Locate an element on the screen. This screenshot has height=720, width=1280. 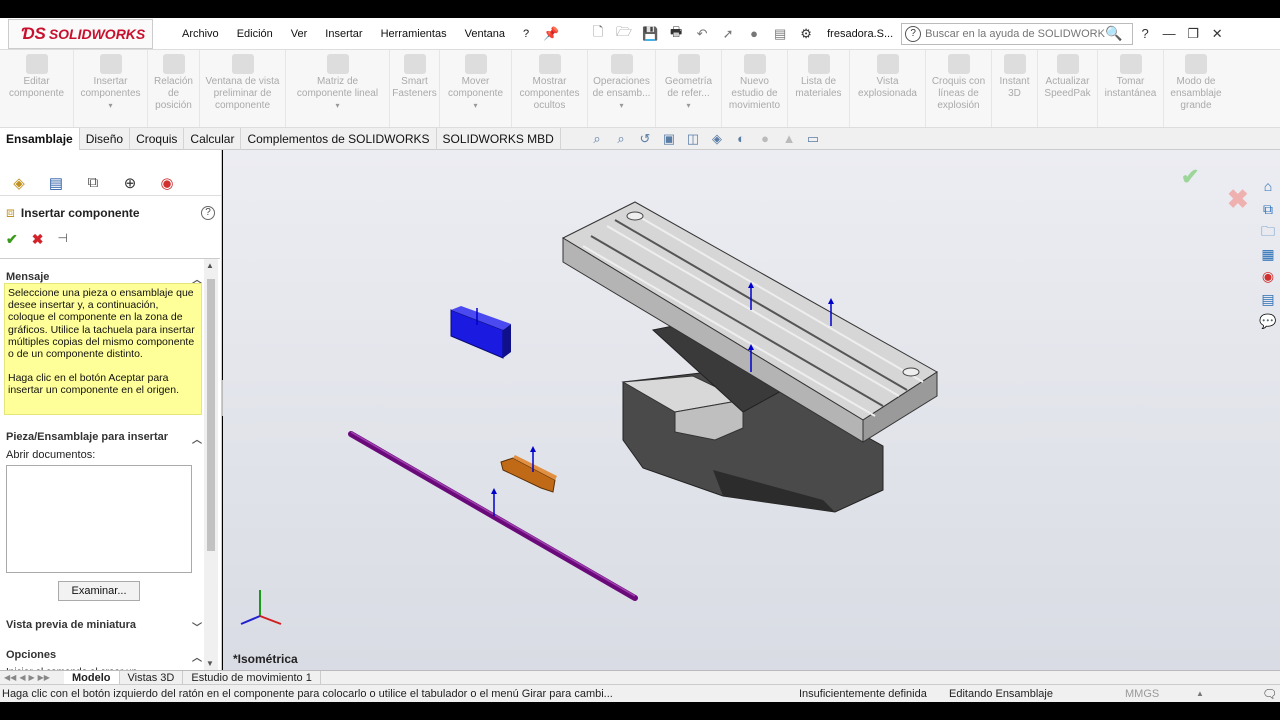
scrollbar-thumb is located at coordinates (211, 415).